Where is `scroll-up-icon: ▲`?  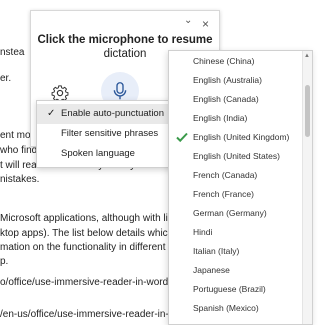
scroll-up-icon: ▲ is located at coordinates (307, 56).